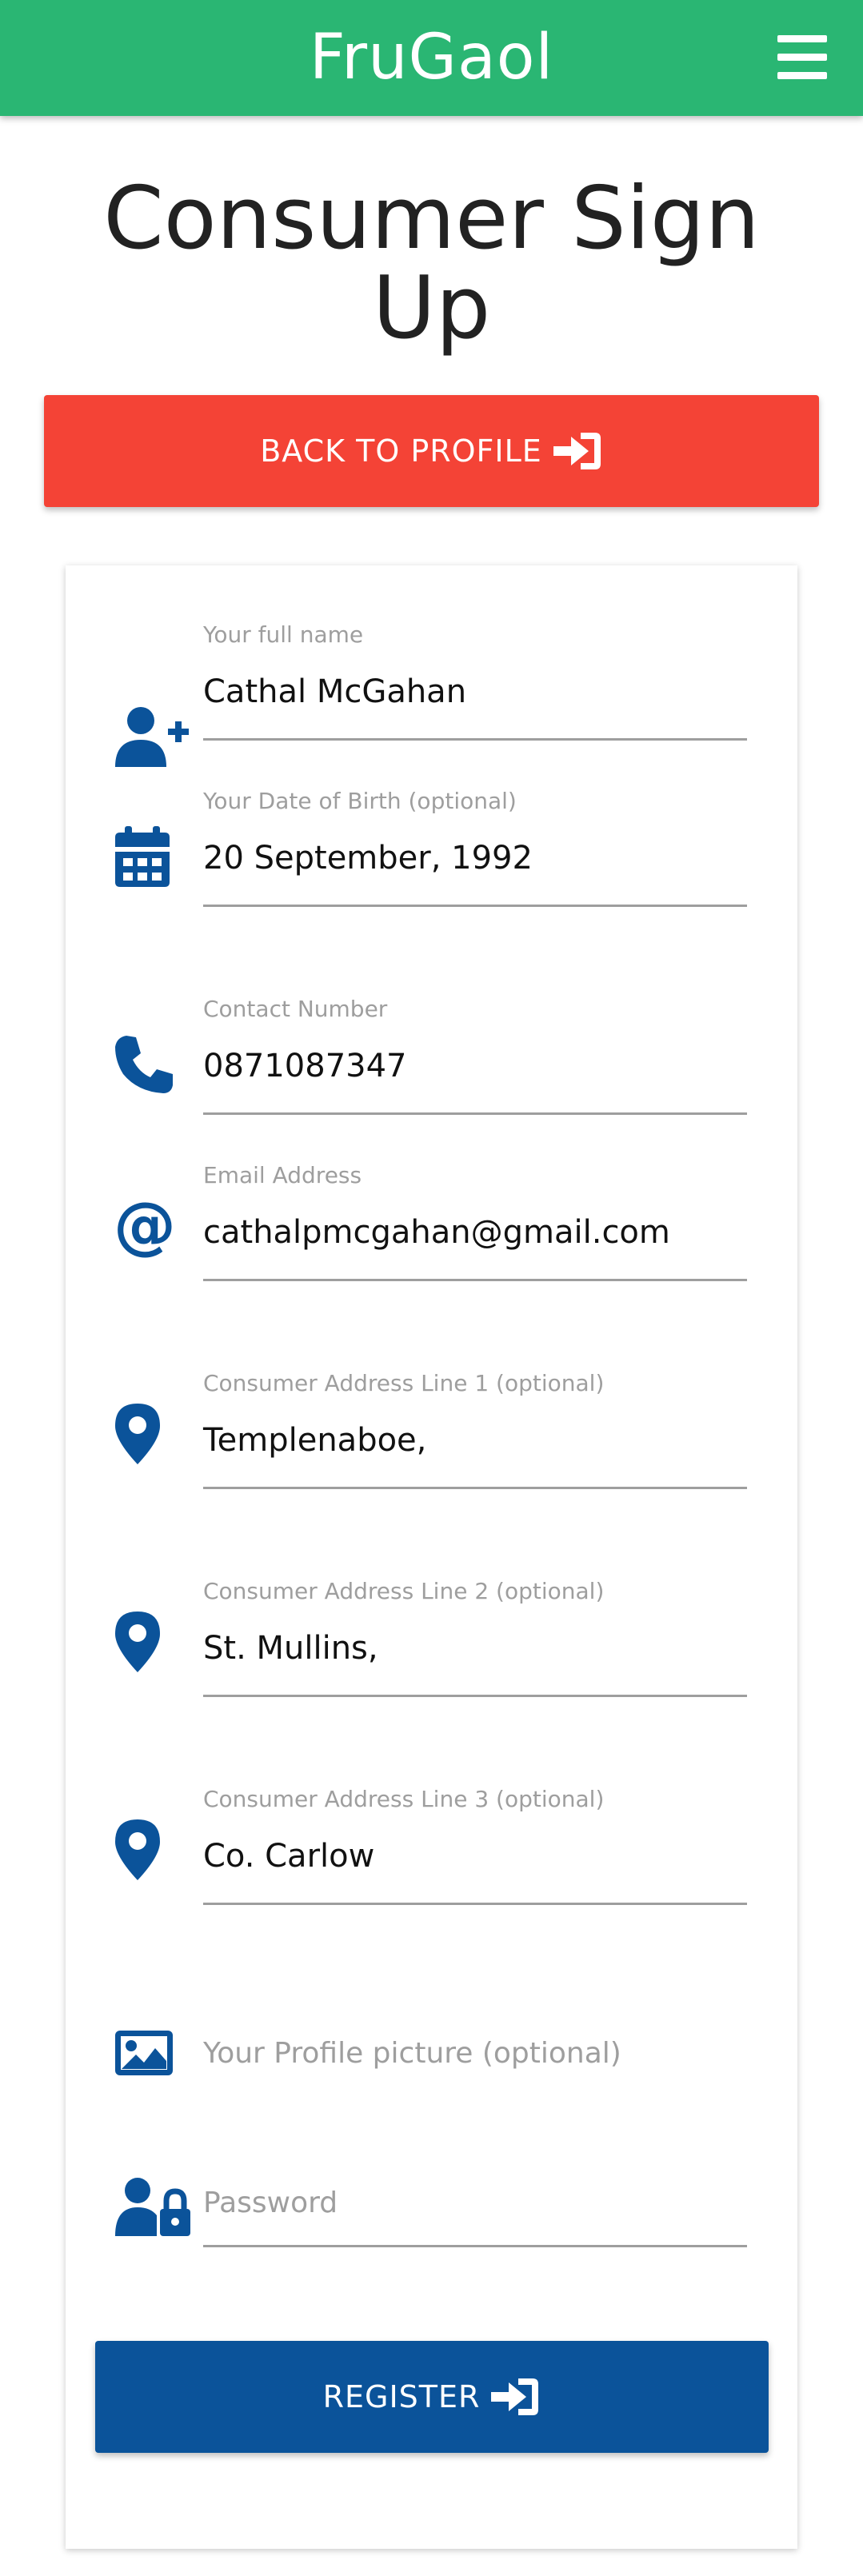 Image resolution: width=863 pixels, height=2576 pixels. I want to click on address-line-2-input: St. Mullins,, so click(290, 1648).